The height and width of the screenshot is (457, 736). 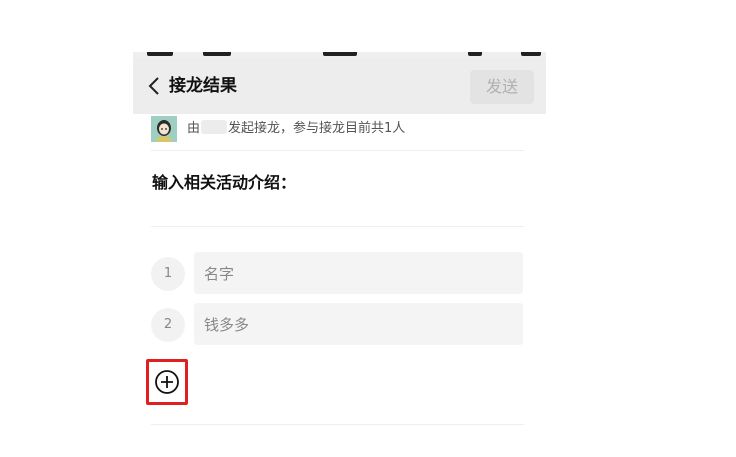 What do you see at coordinates (164, 129) in the screenshot?
I see `avatar` at bounding box center [164, 129].